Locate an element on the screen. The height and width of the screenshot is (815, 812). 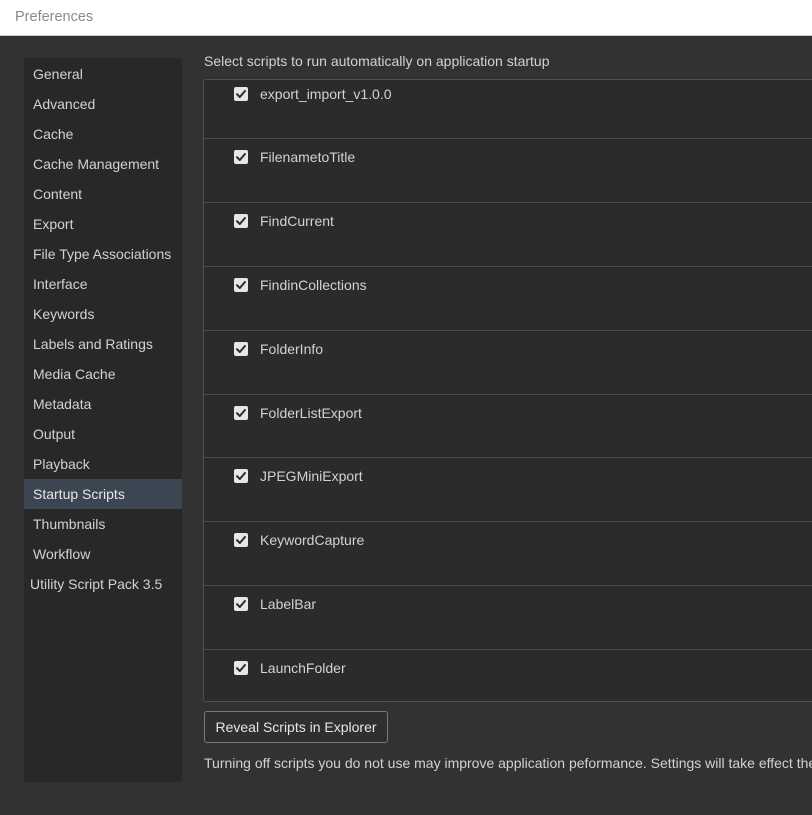
sidebar-item-labels-and-ratings: Labels and Ratings is located at coordinates (103, 344).